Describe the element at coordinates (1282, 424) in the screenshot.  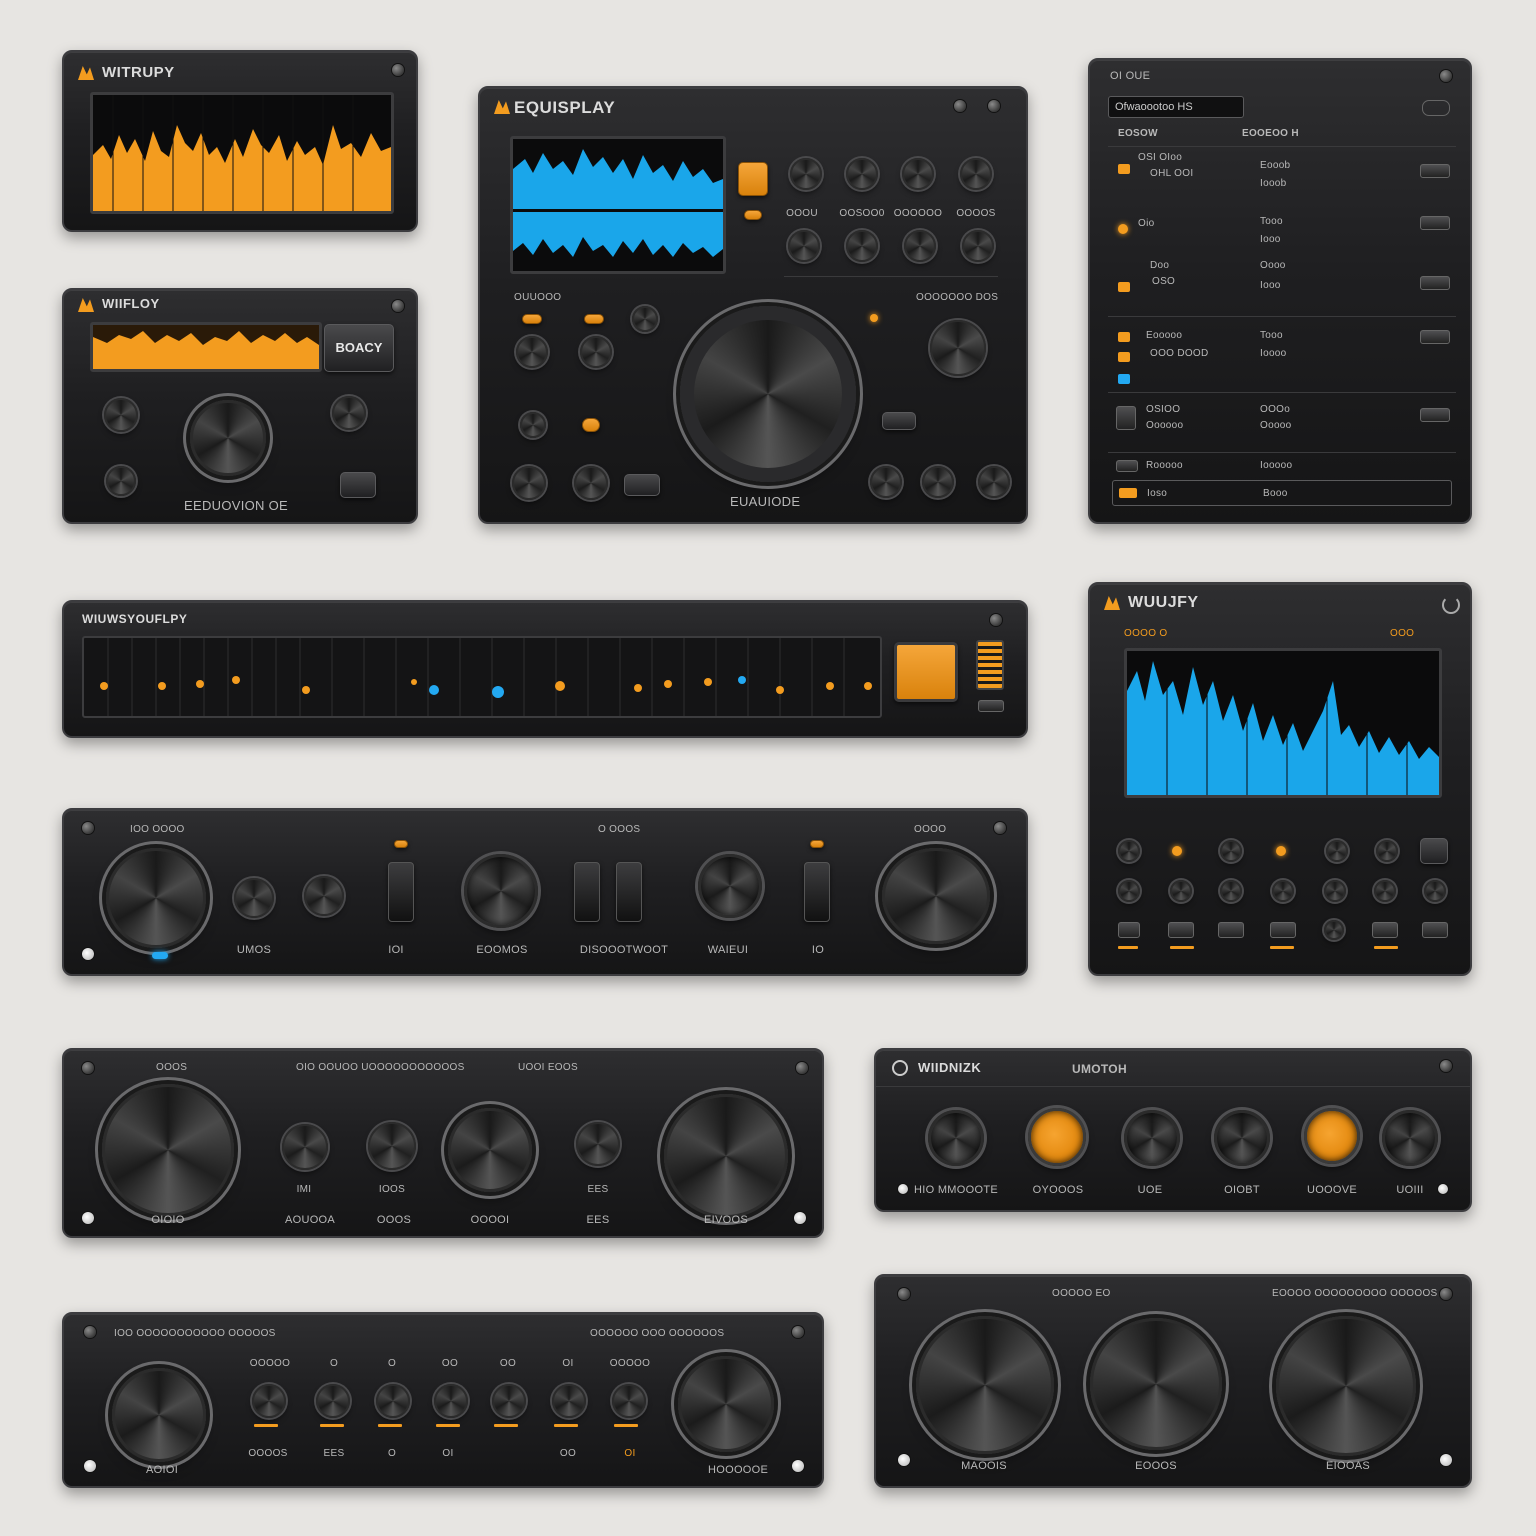
I see `list-item: OSIOO Oooooo OOOo Ooooo` at that location.